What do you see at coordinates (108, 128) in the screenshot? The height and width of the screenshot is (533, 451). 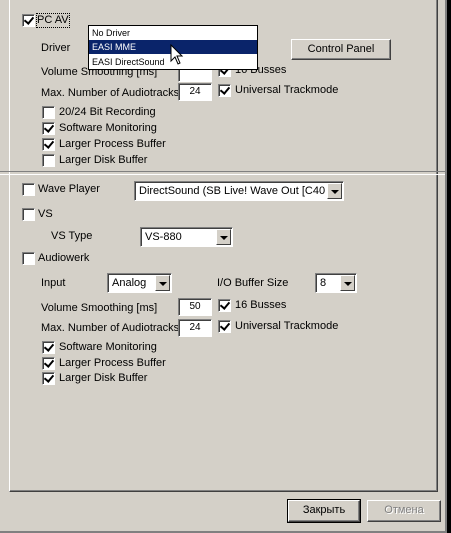 I see `pc-av-option-label: Software Monitoring` at bounding box center [108, 128].